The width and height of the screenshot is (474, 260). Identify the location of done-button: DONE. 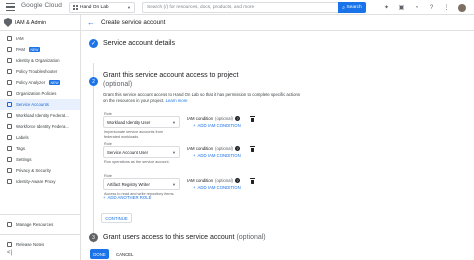
(99, 254).